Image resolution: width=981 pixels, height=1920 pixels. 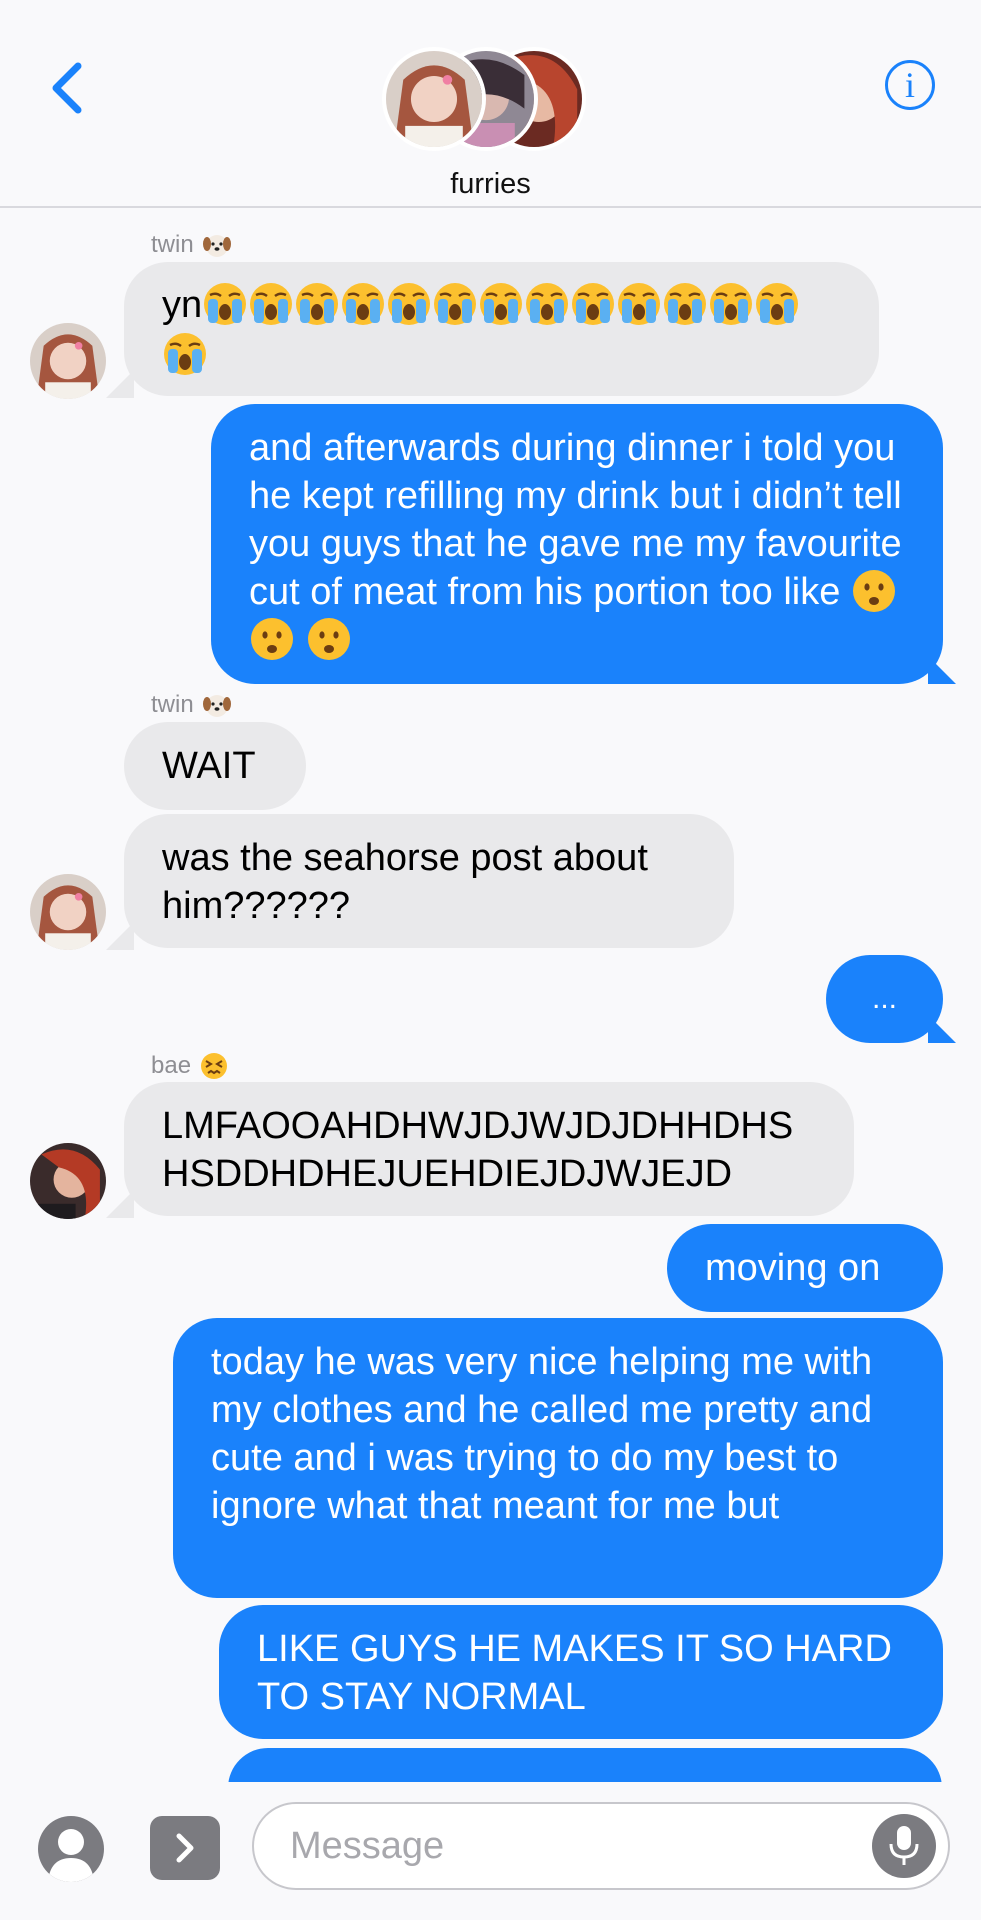 I want to click on input-bar, so click(x=490, y=1851).